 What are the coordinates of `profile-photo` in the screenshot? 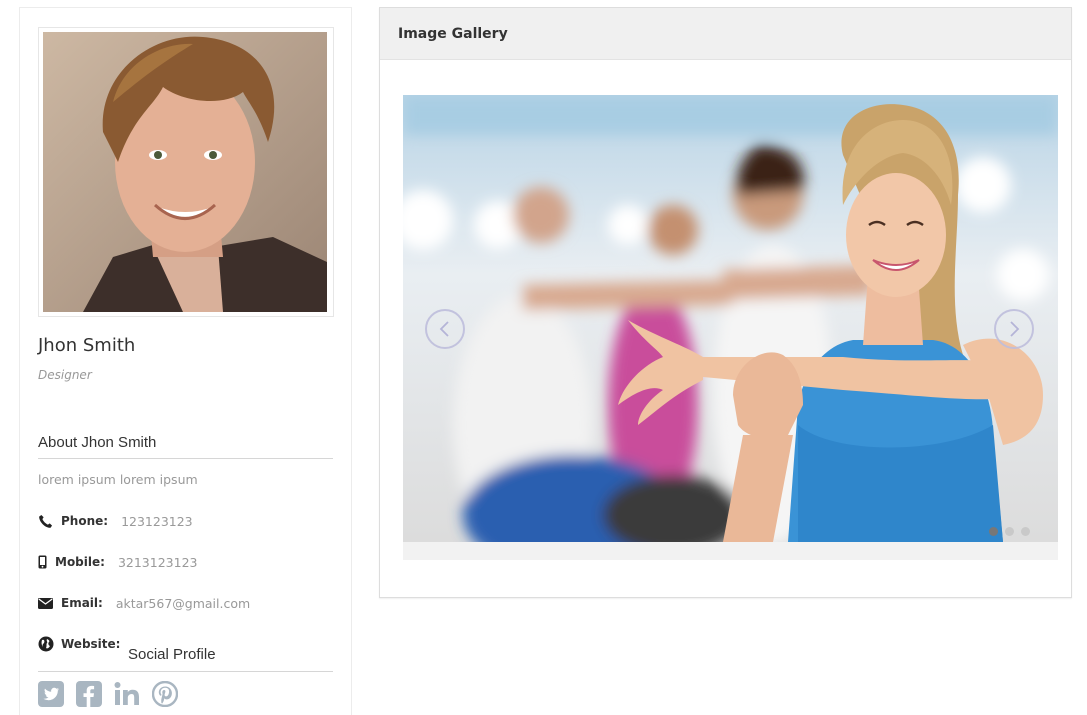 It's located at (185, 172).